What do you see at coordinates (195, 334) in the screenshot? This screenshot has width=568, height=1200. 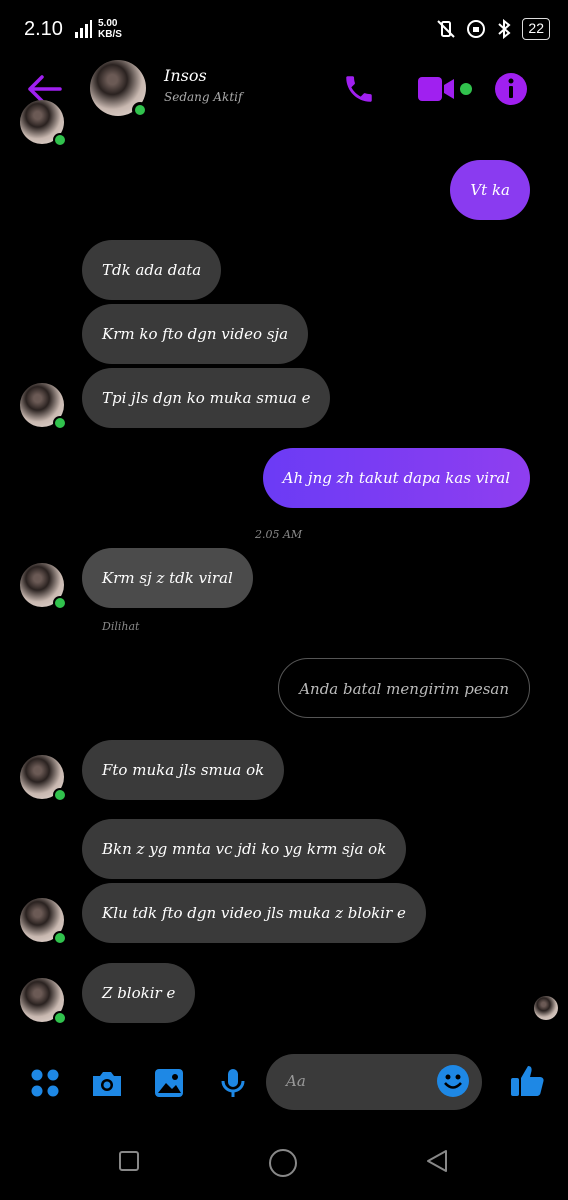 I see `message-bubble-incoming: Krm ko fto dgn video sja` at bounding box center [195, 334].